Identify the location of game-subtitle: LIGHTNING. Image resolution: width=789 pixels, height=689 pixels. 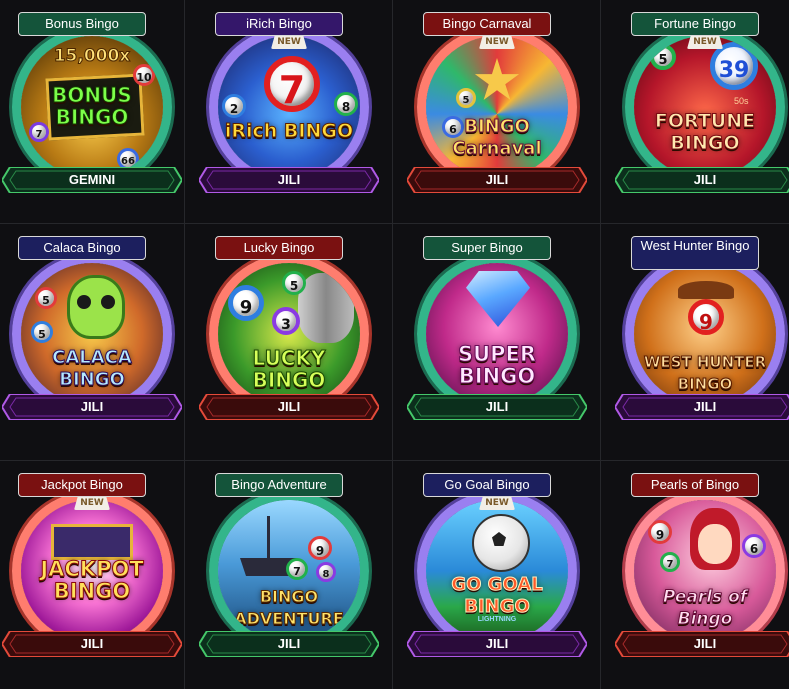
(497, 619).